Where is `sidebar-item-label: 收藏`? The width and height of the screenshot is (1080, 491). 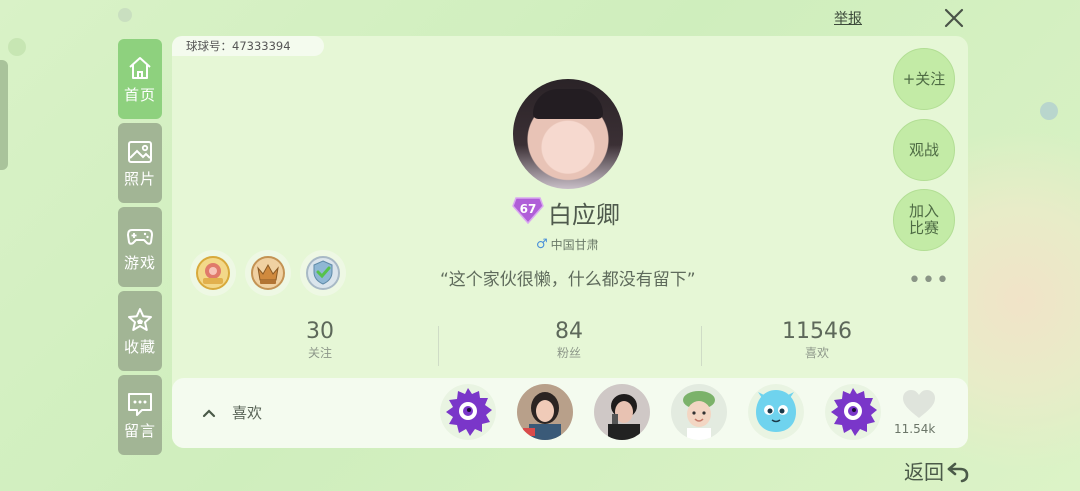
sidebar-item-label: 收藏 is located at coordinates (139, 346).